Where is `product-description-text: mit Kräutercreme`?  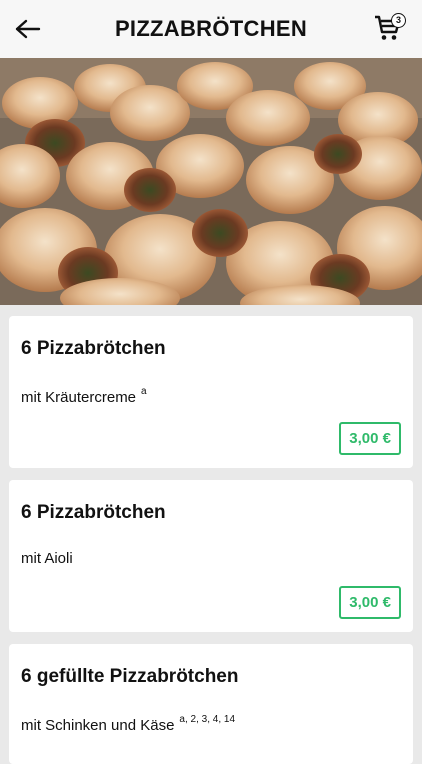
product-description-text: mit Kräutercreme is located at coordinates (79, 397).